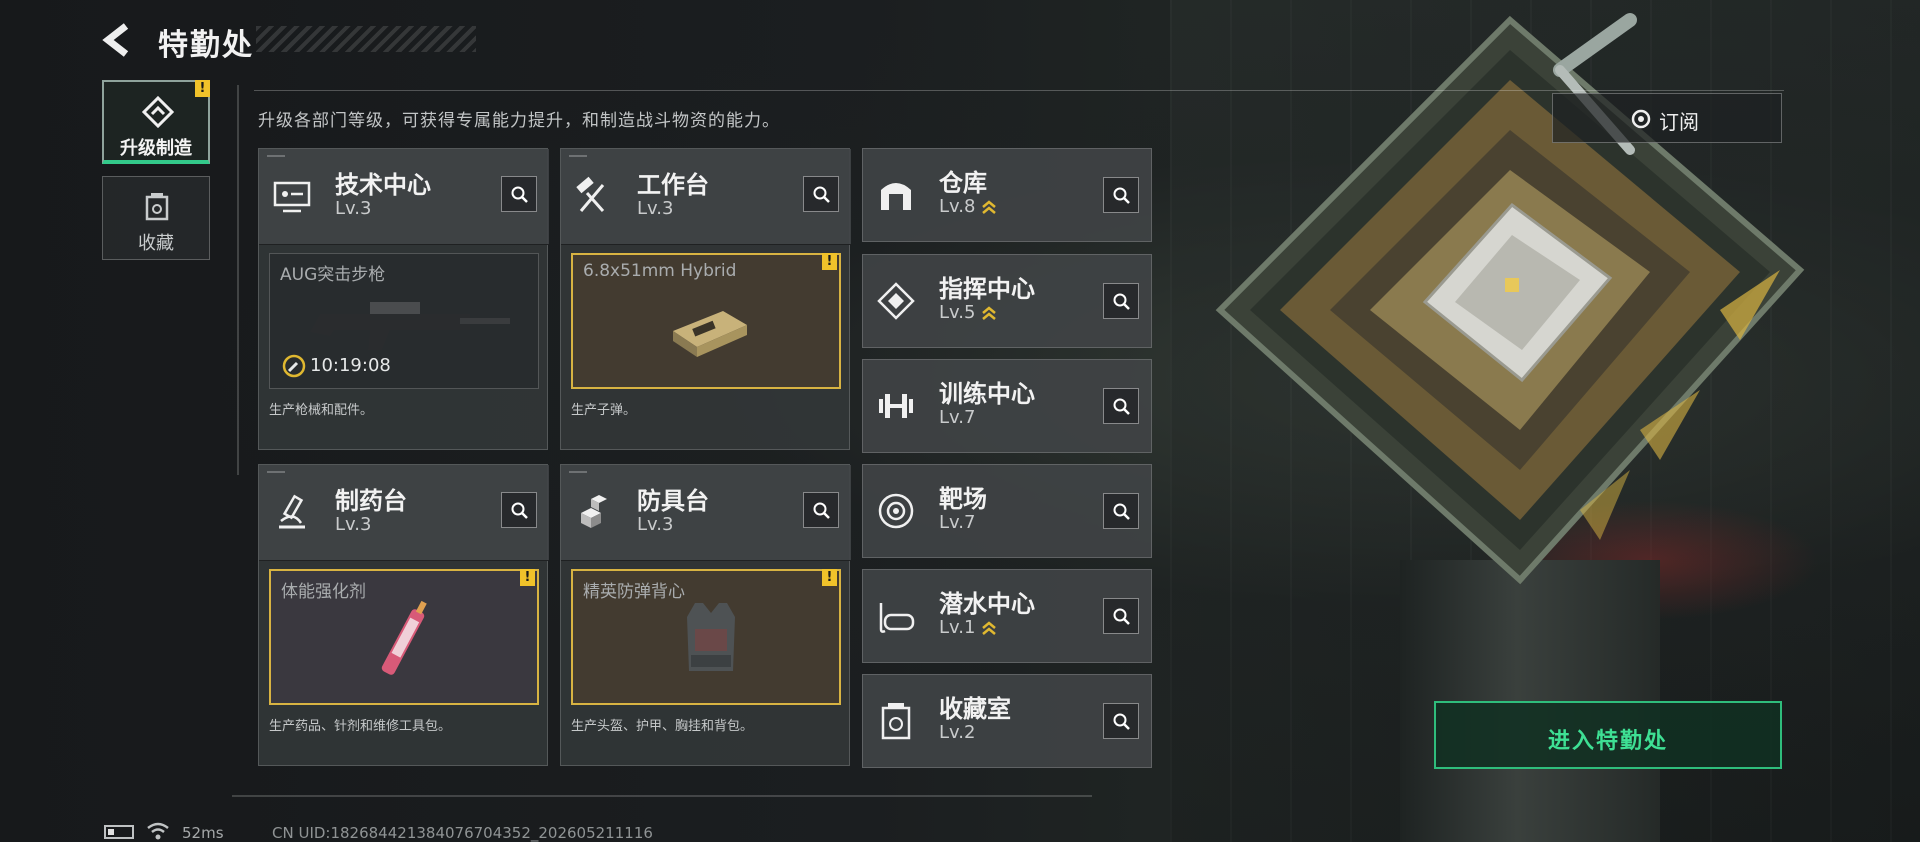 This screenshot has width=1920, height=842. I want to click on armor-bench-icon, so click(594, 511).